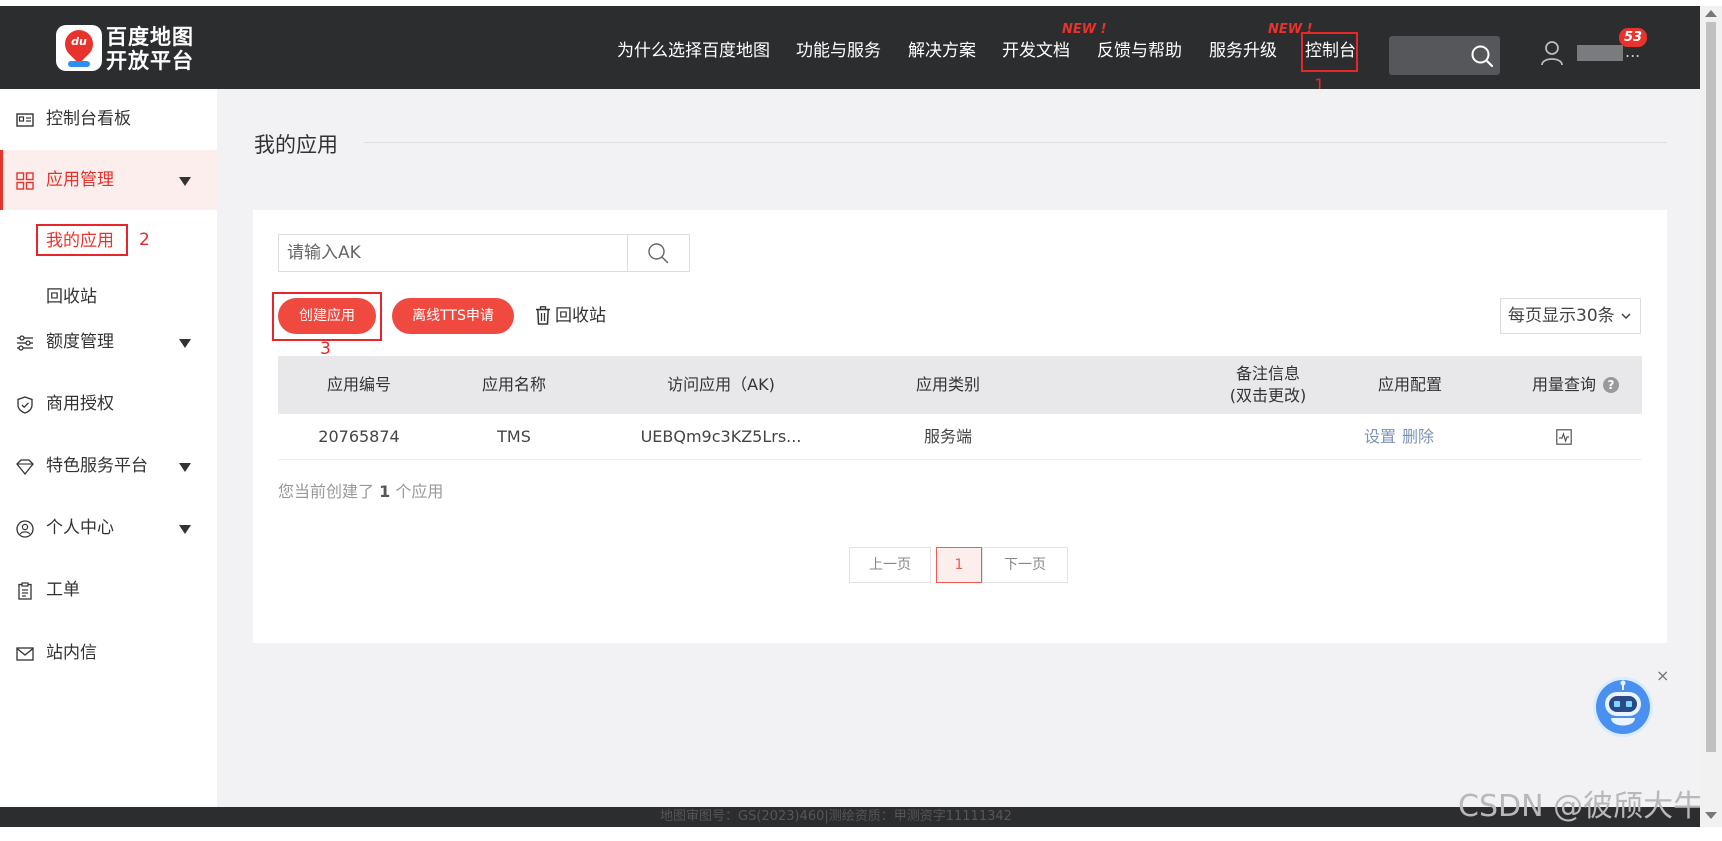 This screenshot has height=841, width=1722. I want to click on scrollbar-thumb, so click(1711, 387).